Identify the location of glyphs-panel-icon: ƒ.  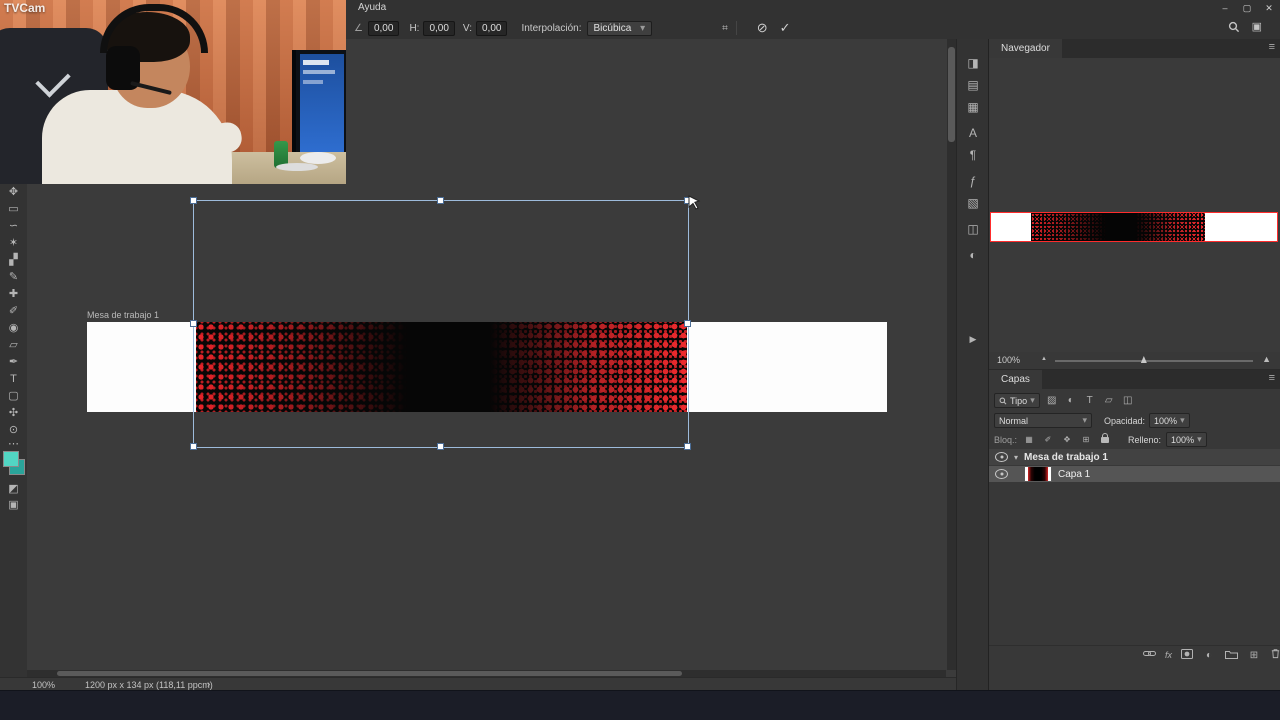
(973, 181).